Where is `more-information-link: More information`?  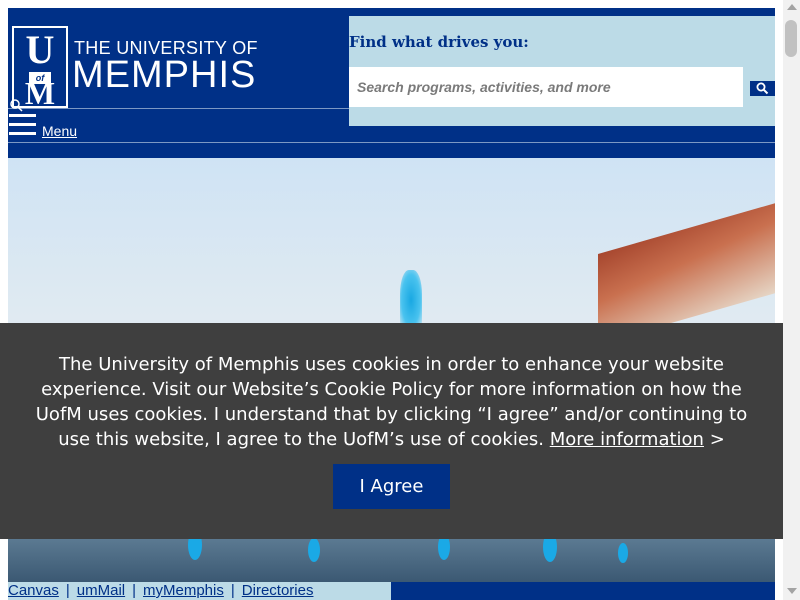 more-information-link: More information is located at coordinates (627, 439).